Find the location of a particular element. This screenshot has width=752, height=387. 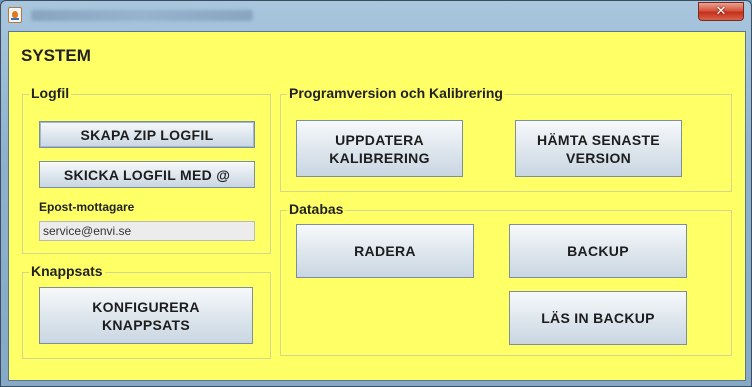

database-group-title: Databas is located at coordinates (316, 209).